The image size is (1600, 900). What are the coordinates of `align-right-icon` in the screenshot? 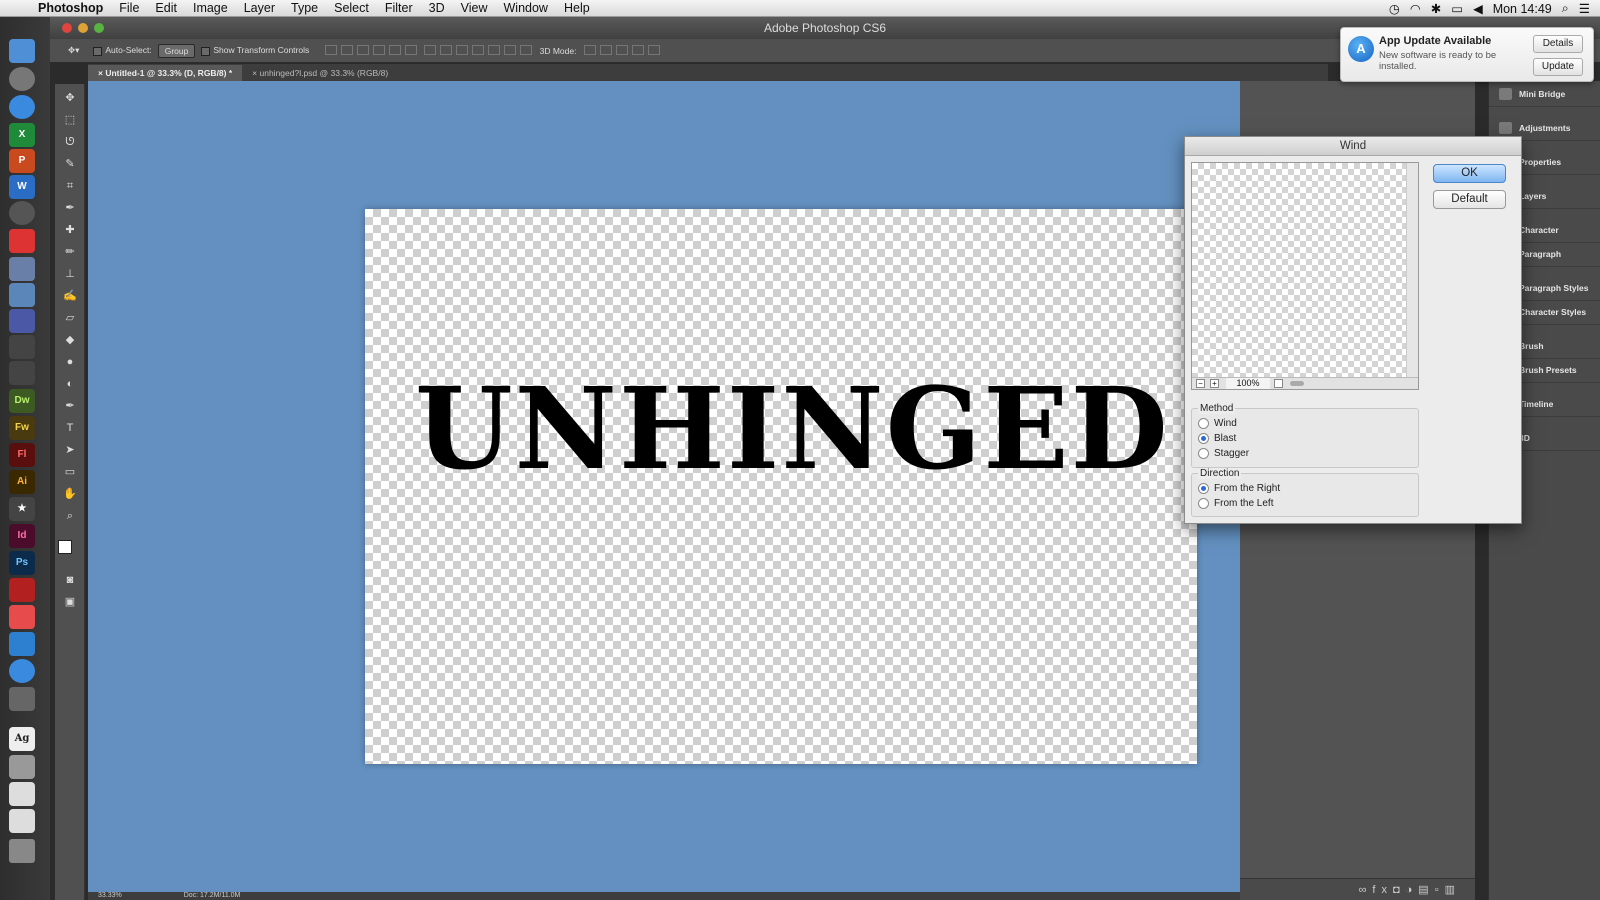 It's located at (411, 49).